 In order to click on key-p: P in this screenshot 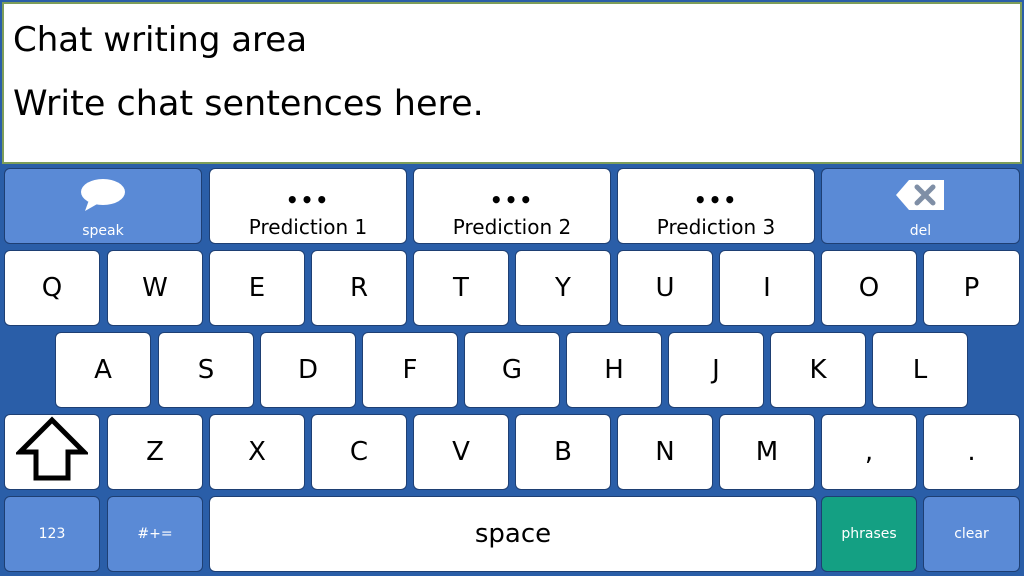, I will do `click(971, 288)`.